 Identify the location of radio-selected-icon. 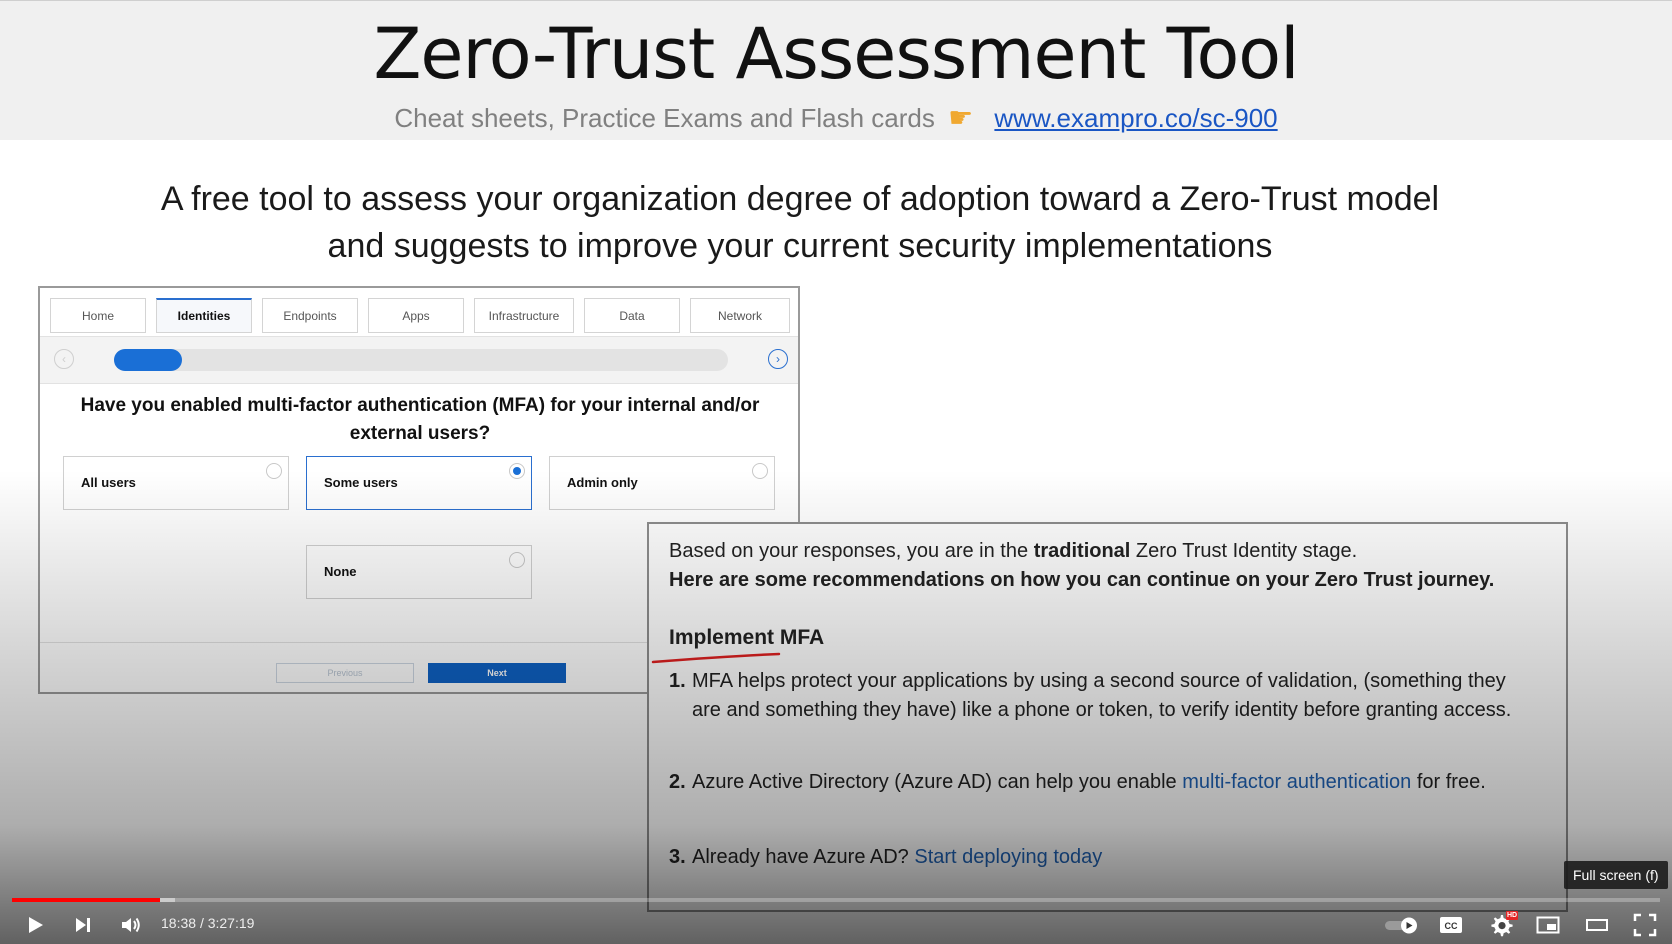
(517, 471).